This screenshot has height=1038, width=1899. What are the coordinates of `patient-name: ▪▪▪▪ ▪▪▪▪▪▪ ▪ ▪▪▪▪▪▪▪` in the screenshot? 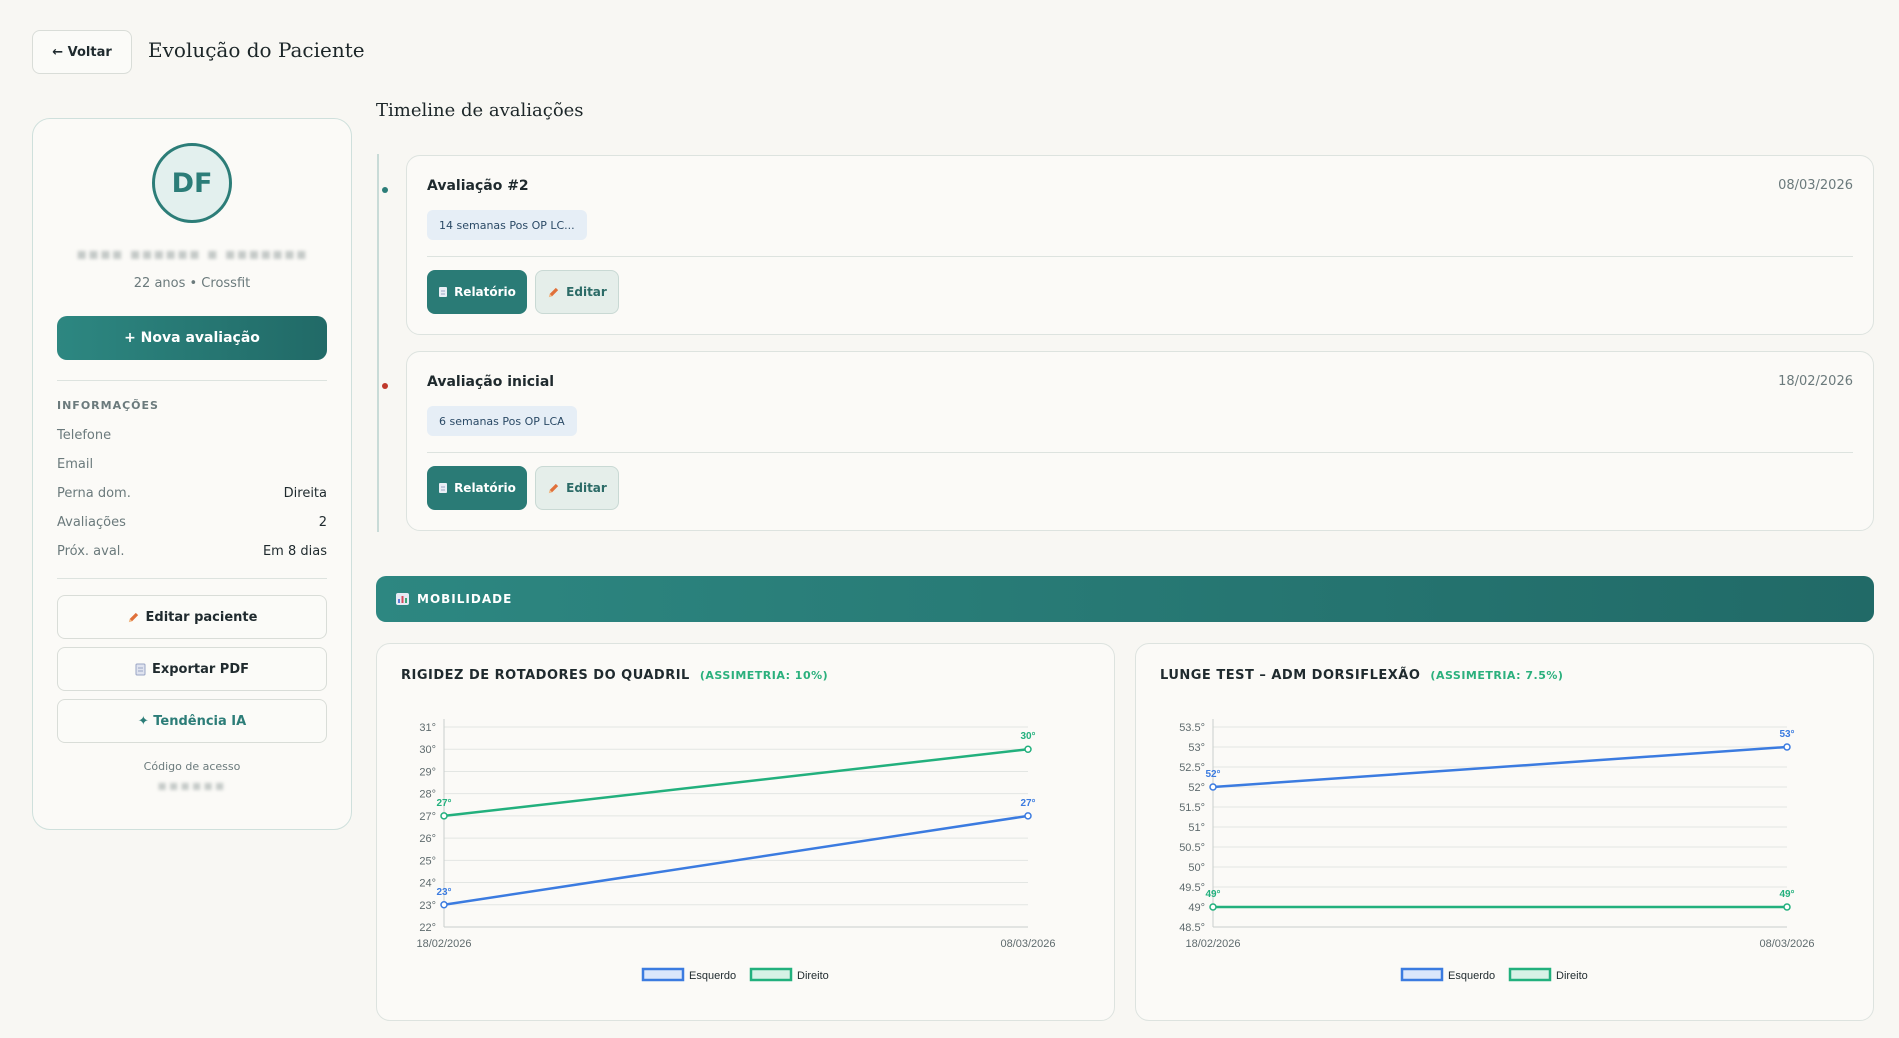 It's located at (192, 253).